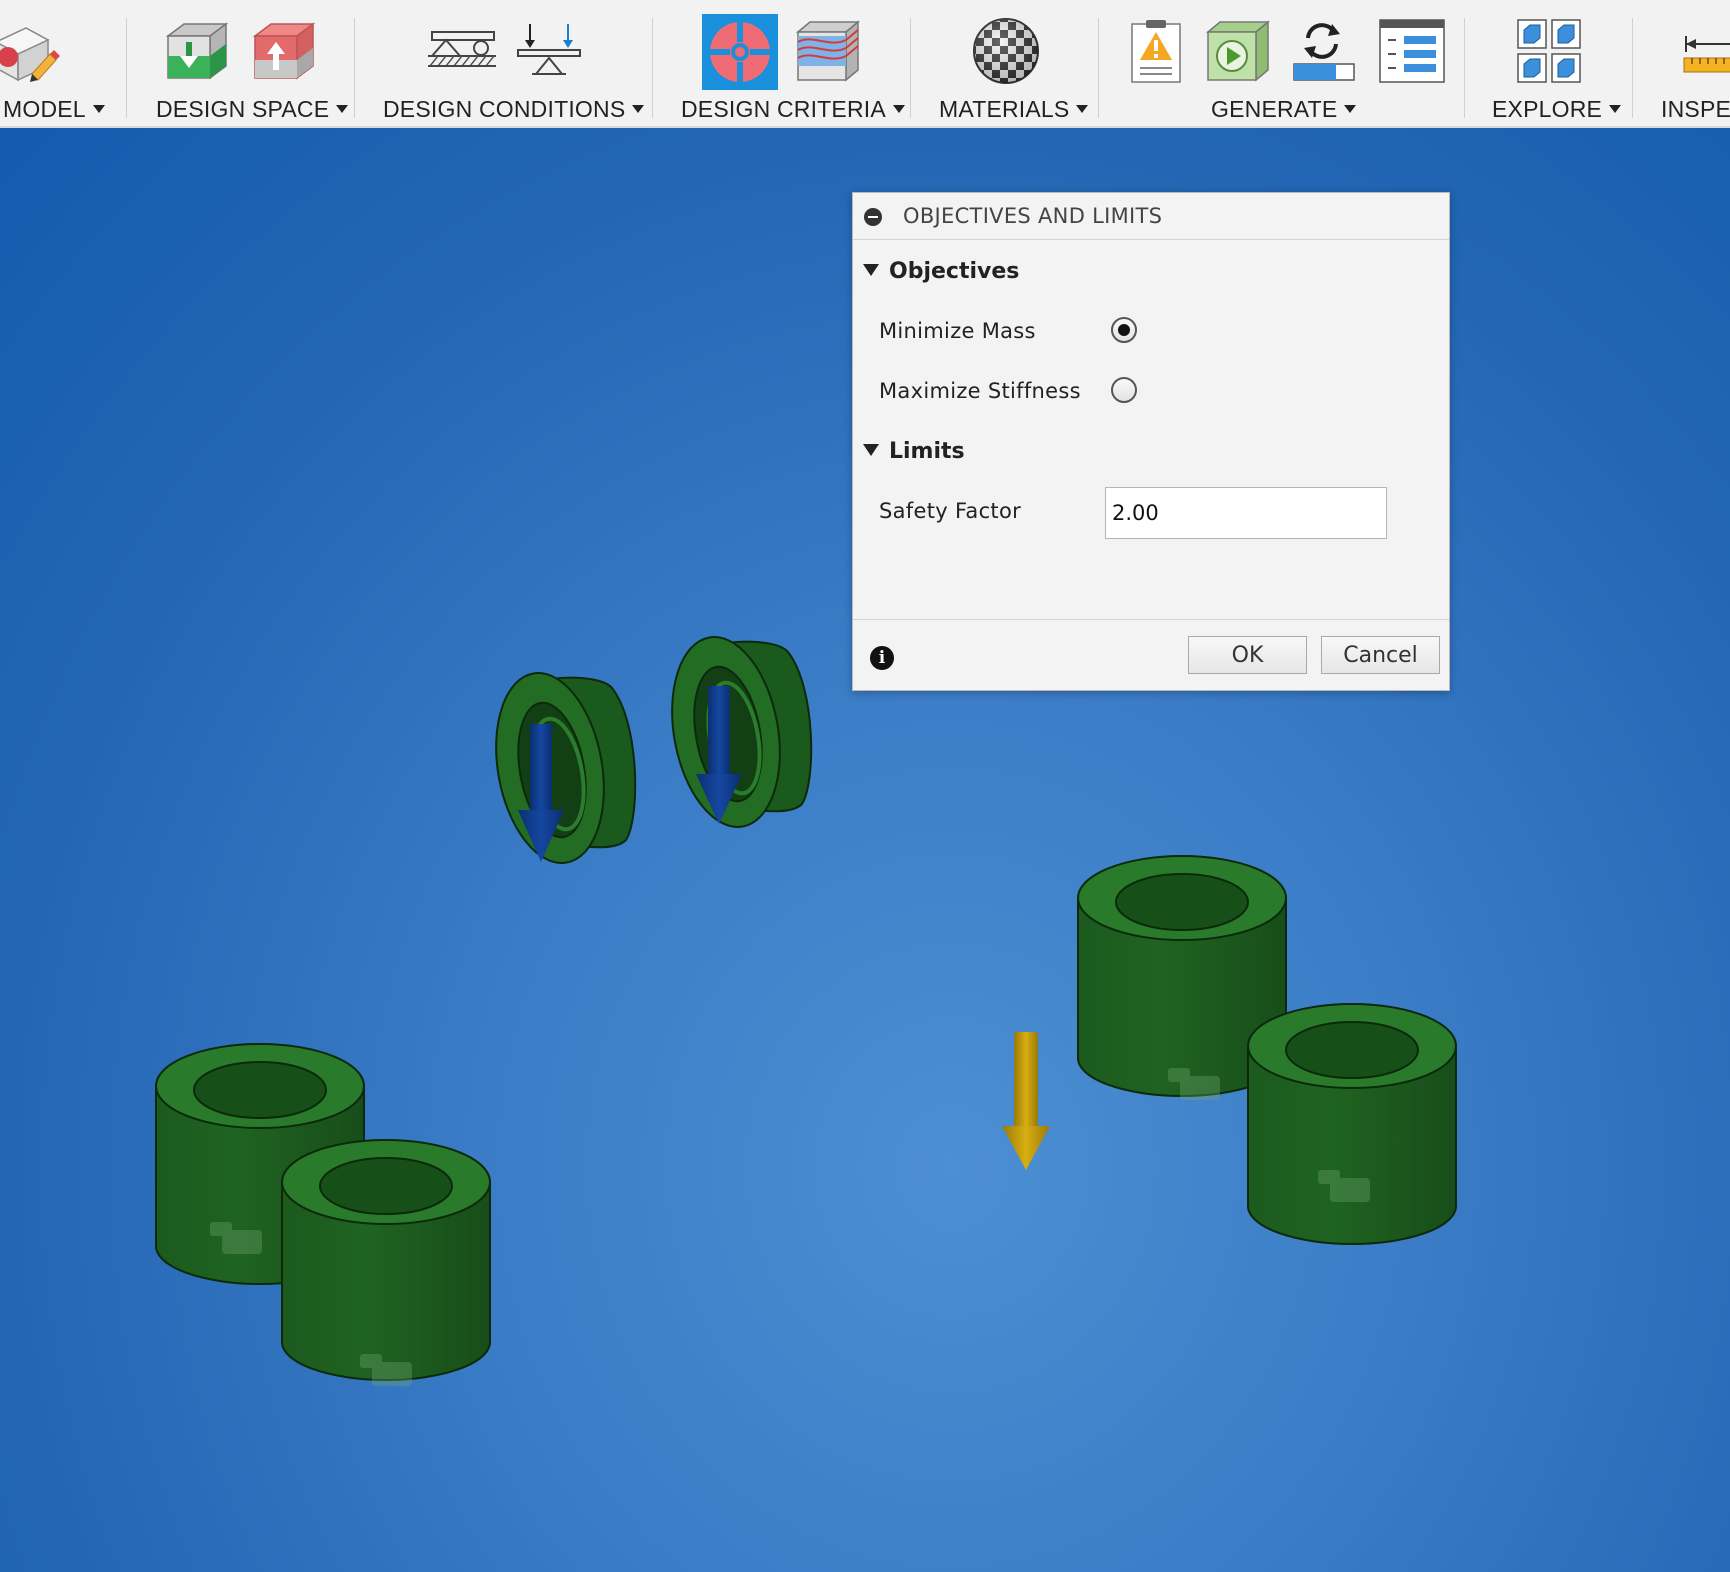 Image resolution: width=1730 pixels, height=1572 pixels. I want to click on study-materials-icon, so click(1006, 50).